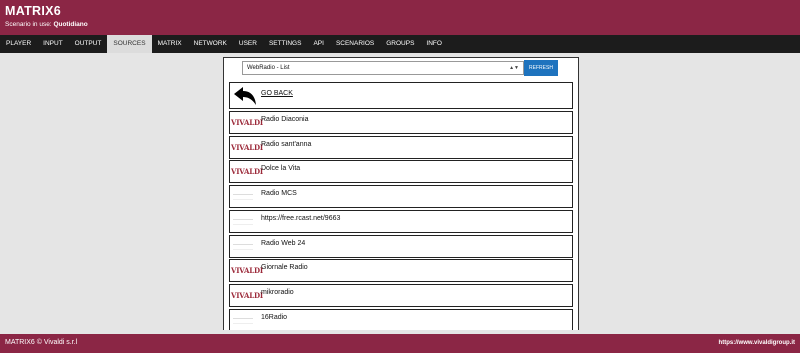  Describe the element at coordinates (401, 147) in the screenshot. I see `station-row: VIVALDI Radio sant'anna` at that location.